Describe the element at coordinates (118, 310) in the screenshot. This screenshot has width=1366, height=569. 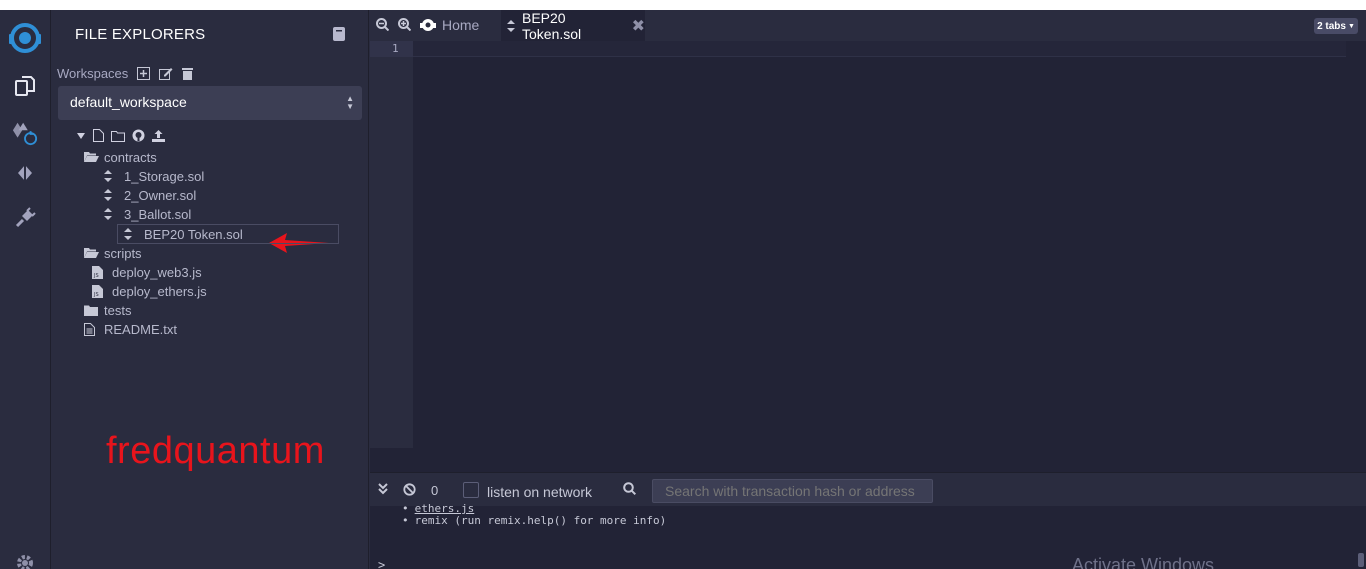
I see `tree-item-label: tests` at that location.